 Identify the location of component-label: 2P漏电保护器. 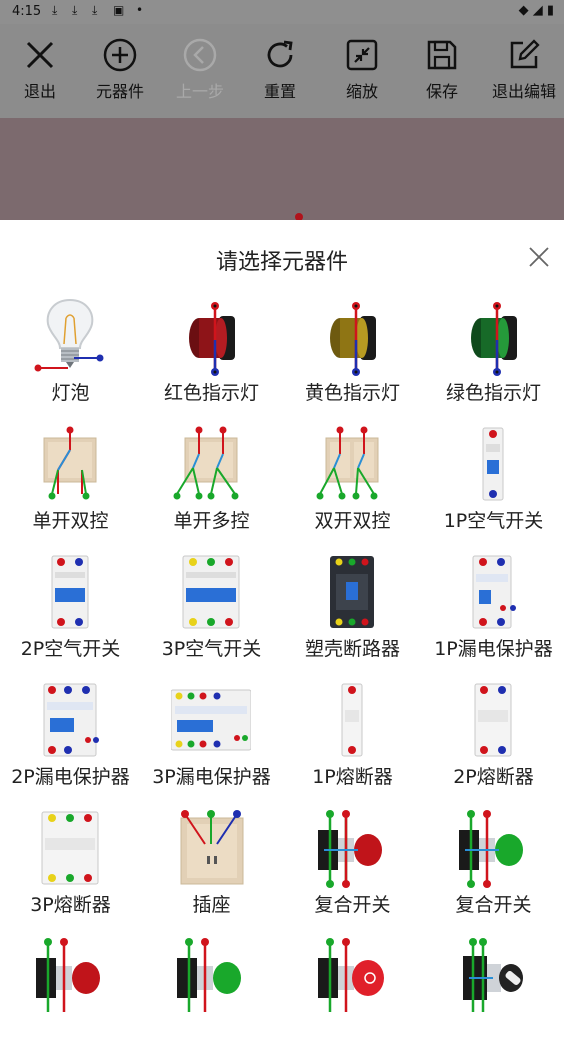
(70, 777).